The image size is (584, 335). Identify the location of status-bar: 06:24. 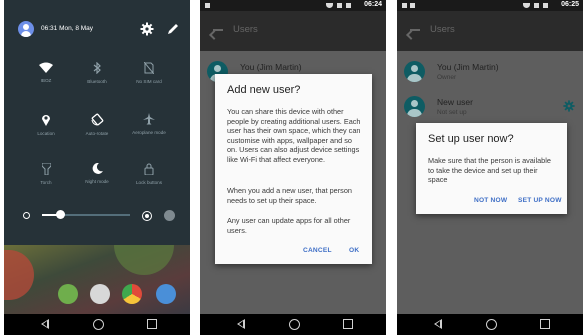
(293, 5).